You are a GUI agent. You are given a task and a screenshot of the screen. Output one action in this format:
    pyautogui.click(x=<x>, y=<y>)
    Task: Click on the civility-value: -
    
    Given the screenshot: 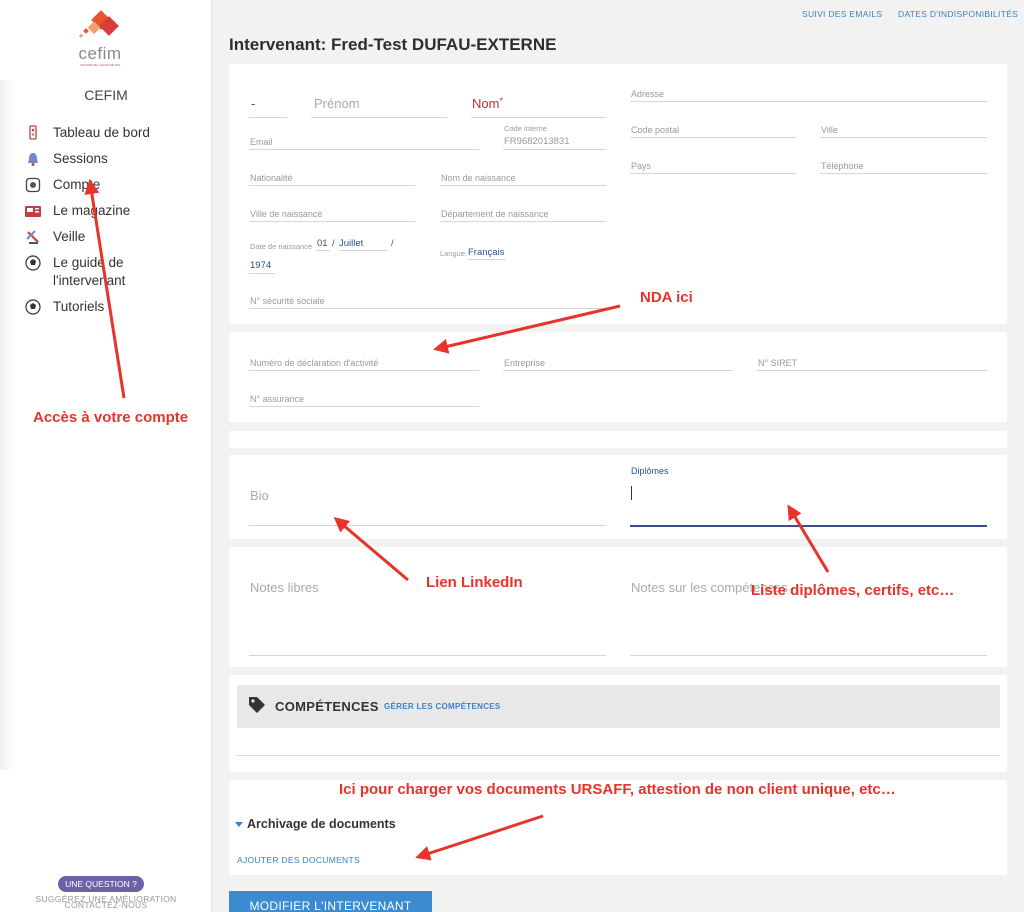 What is the action you would take?
    pyautogui.click(x=253, y=103)
    